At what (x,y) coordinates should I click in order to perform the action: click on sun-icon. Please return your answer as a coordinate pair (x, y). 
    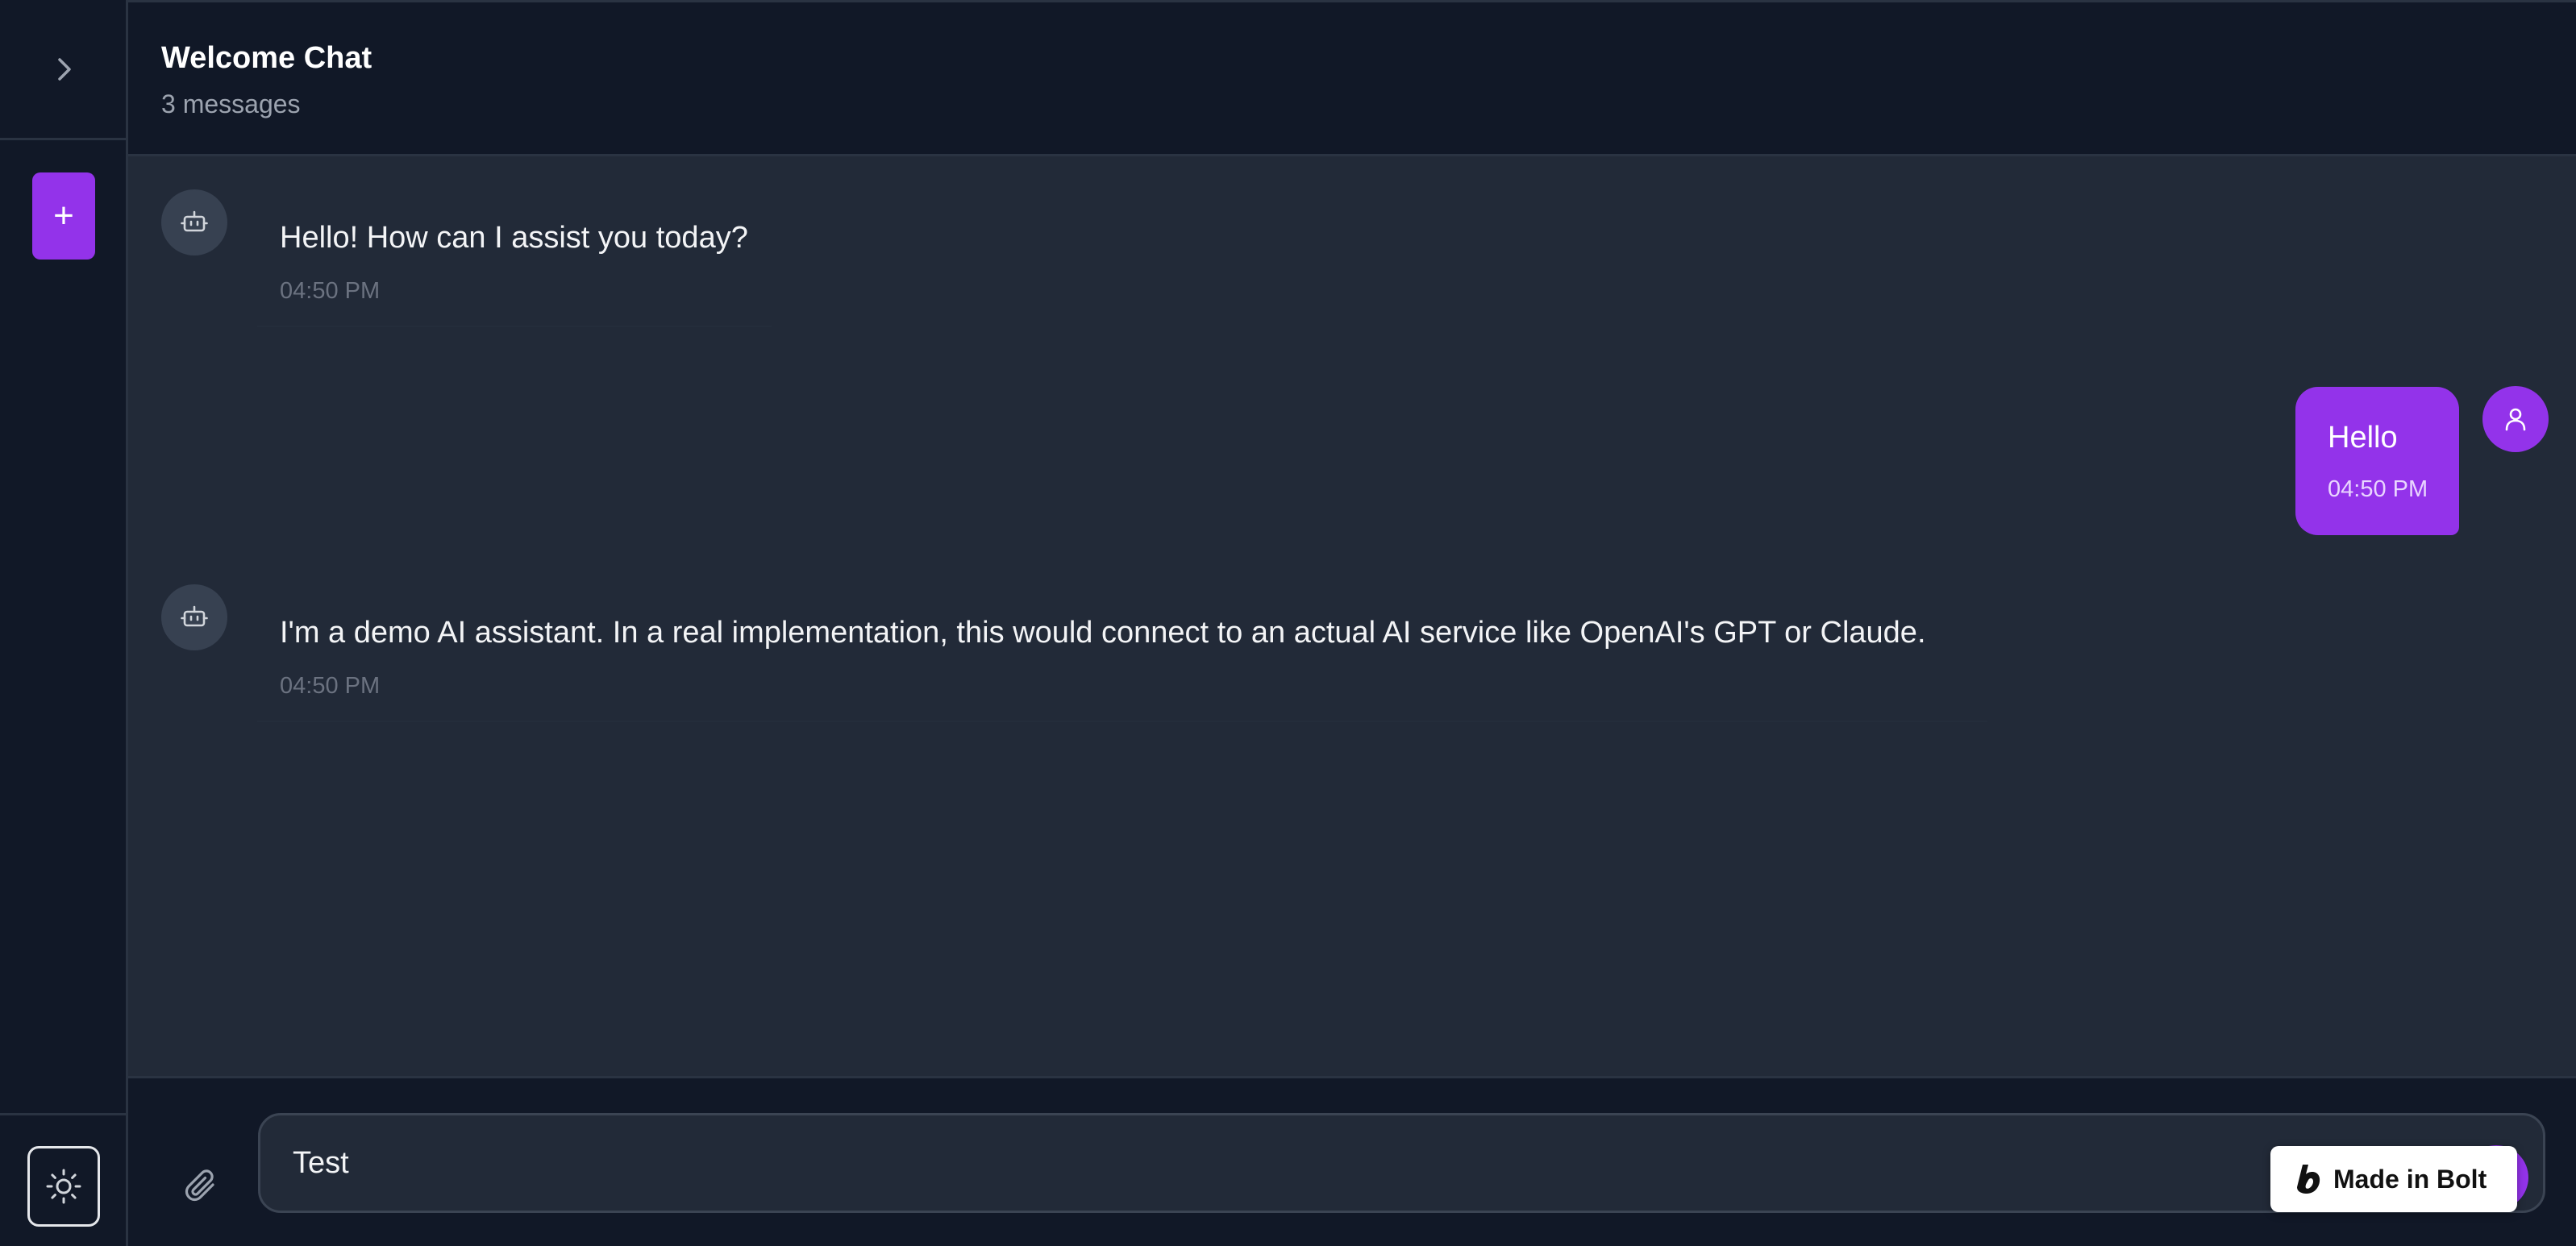
    Looking at the image, I should click on (64, 1186).